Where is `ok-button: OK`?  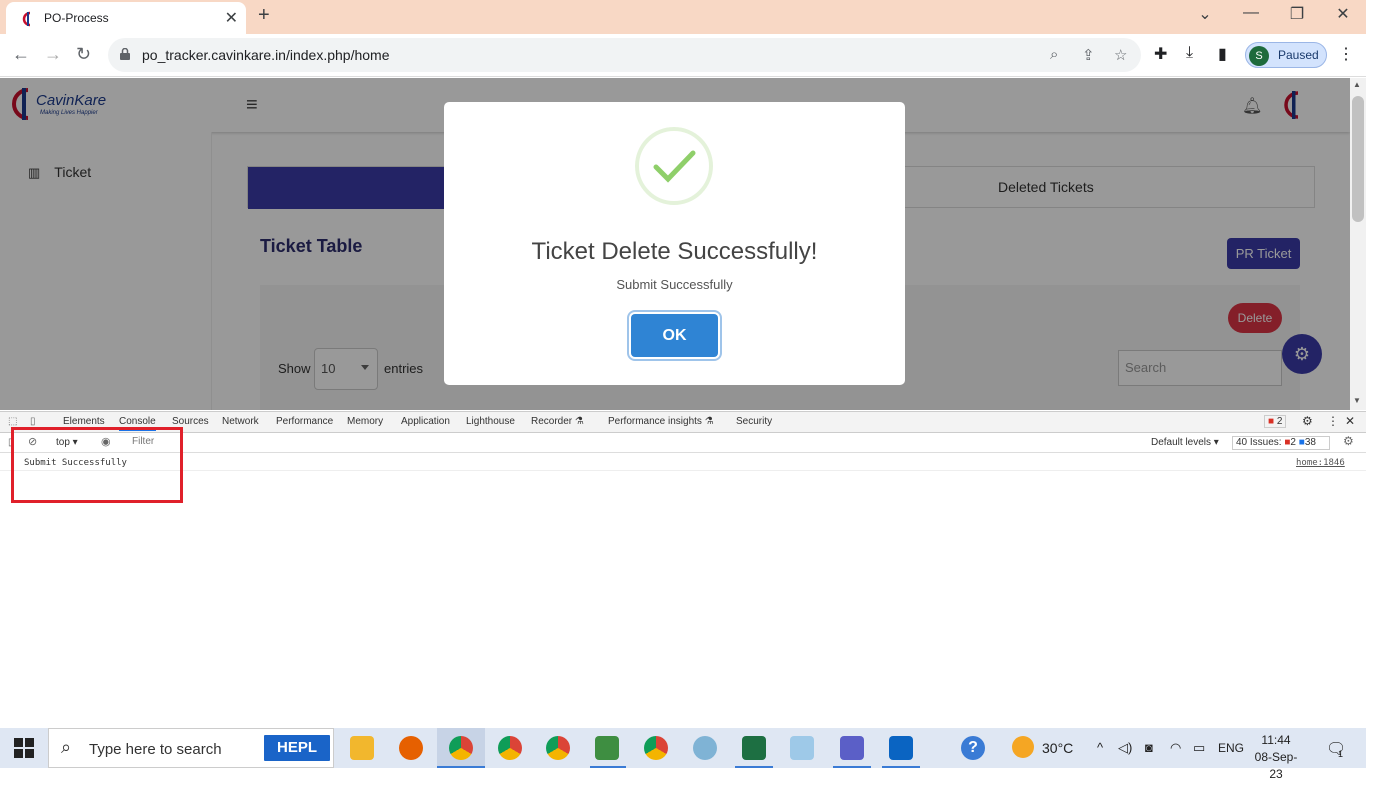
ok-button: OK is located at coordinates (674, 335).